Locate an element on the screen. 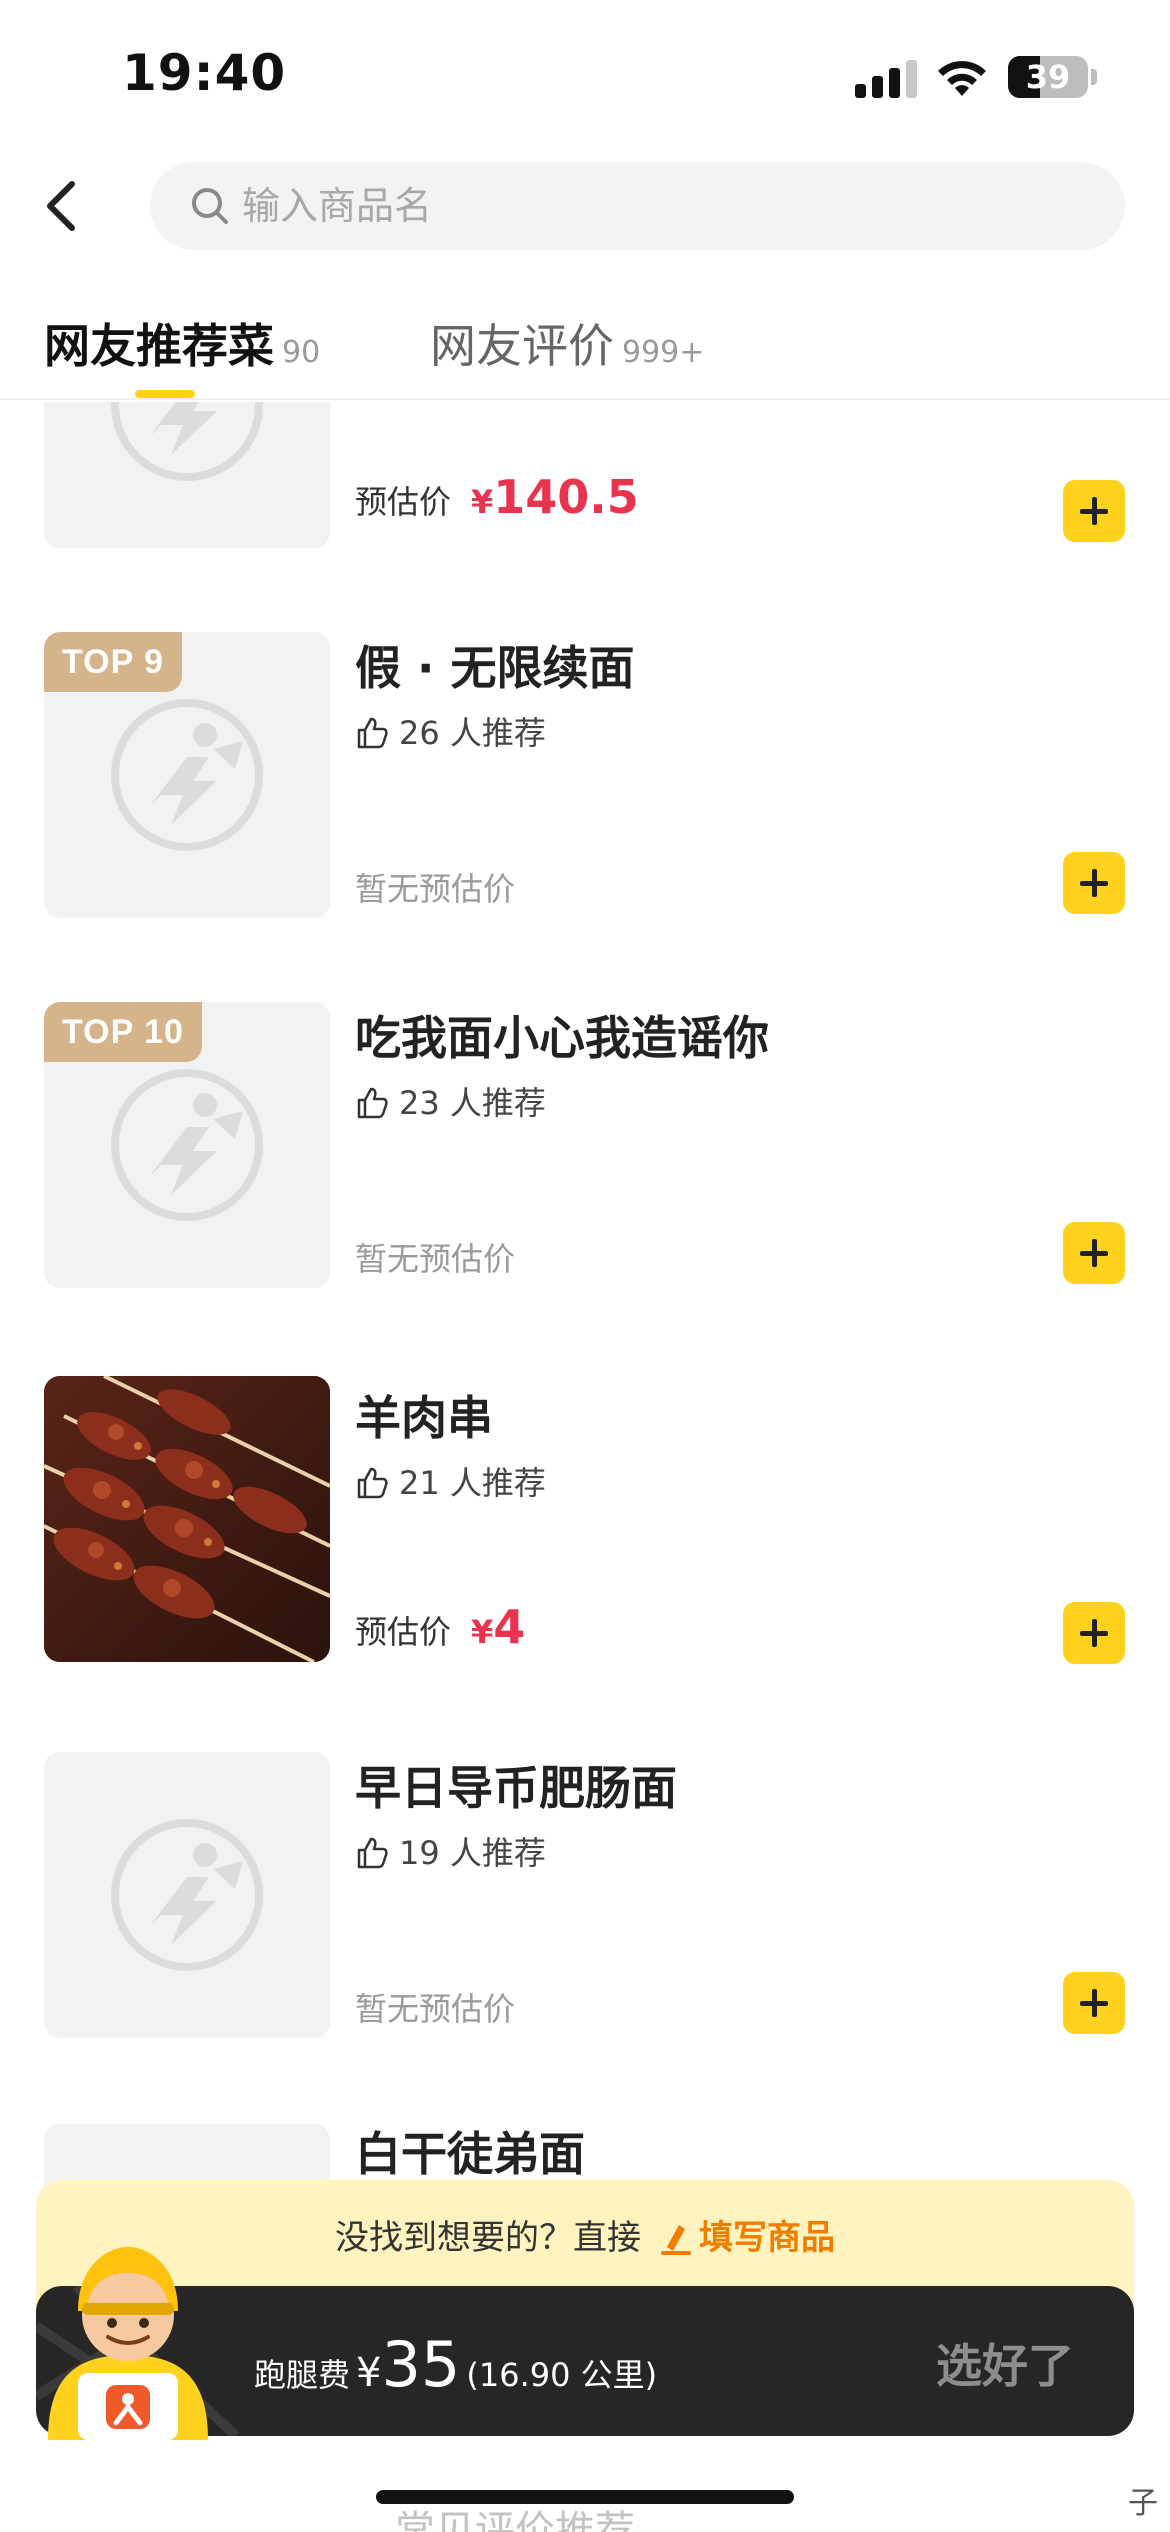  fill-in-item-link: 填写商品 is located at coordinates (767, 2238).